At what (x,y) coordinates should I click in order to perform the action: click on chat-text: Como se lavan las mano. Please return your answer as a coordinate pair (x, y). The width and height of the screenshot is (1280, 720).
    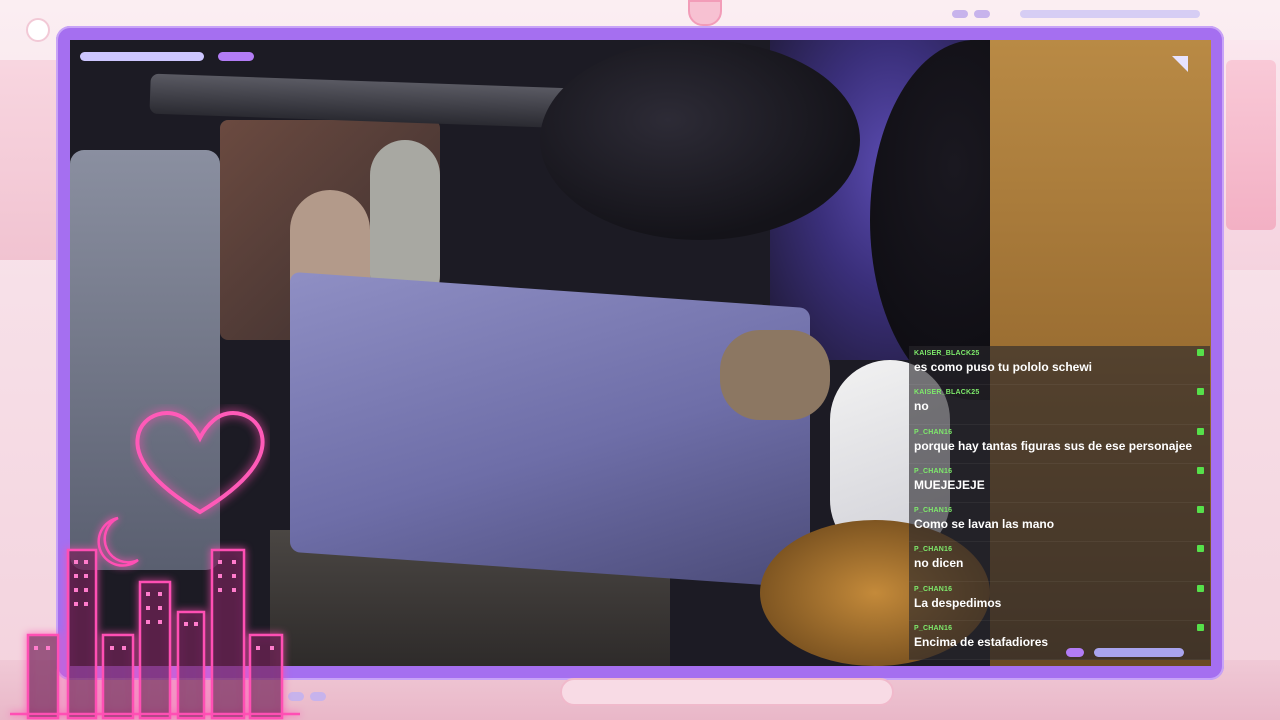
    Looking at the image, I should click on (984, 524).